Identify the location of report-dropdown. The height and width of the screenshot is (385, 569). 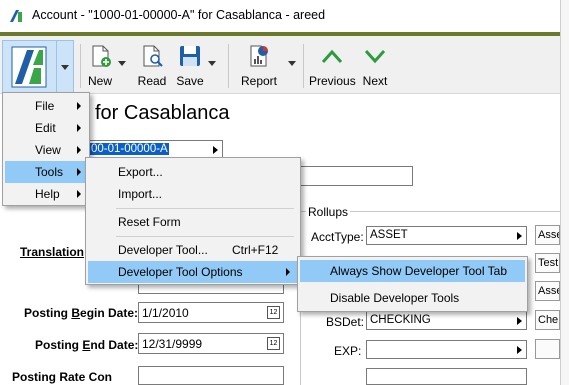
(292, 63).